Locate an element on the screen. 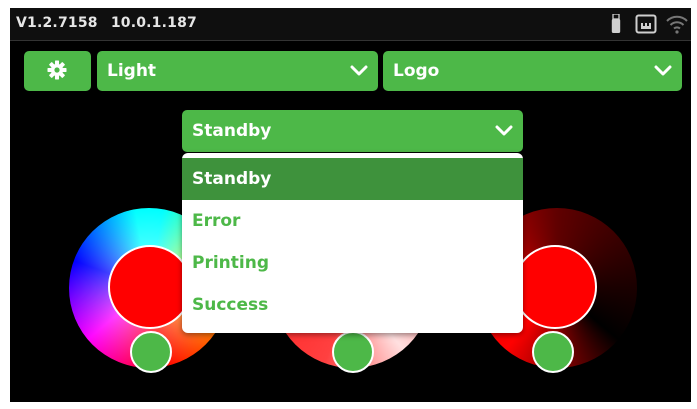 The width and height of the screenshot is (697, 409). hue-color-preview is located at coordinates (150, 287).